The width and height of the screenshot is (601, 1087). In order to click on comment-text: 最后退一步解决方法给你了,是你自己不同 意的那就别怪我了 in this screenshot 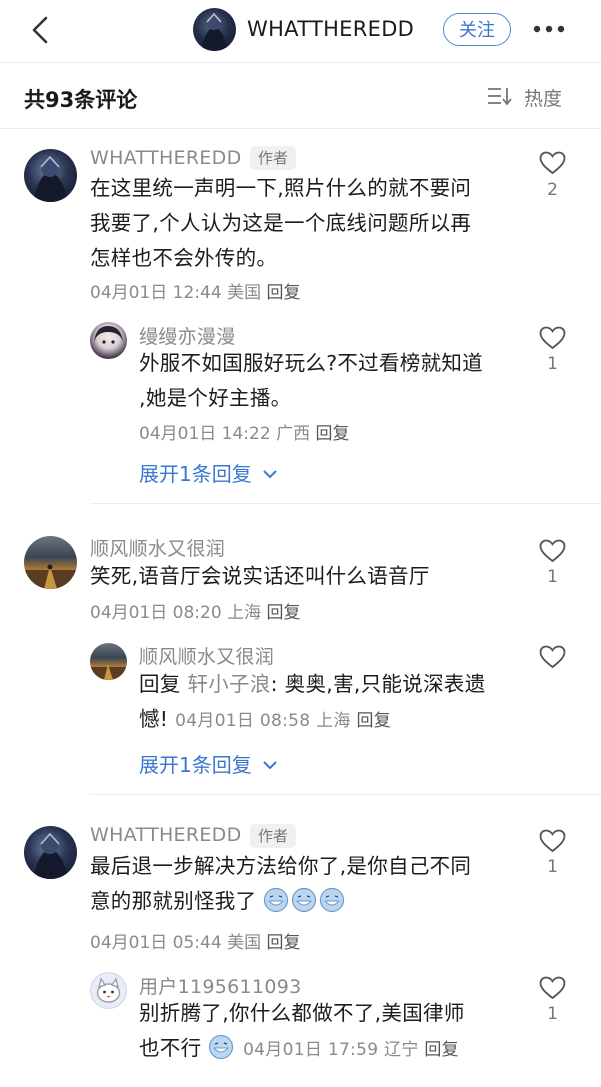, I will do `click(280, 884)`.